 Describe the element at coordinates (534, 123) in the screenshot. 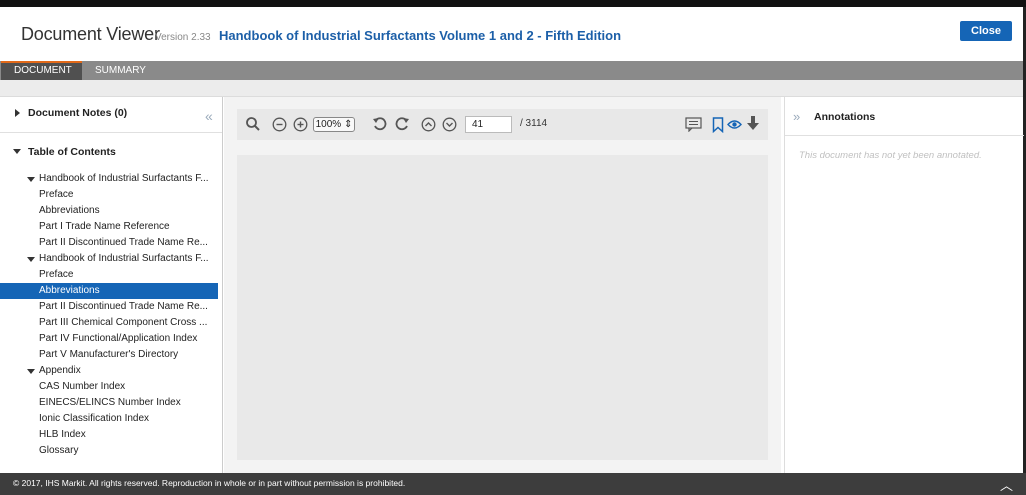

I see `page-total: / 3114` at that location.